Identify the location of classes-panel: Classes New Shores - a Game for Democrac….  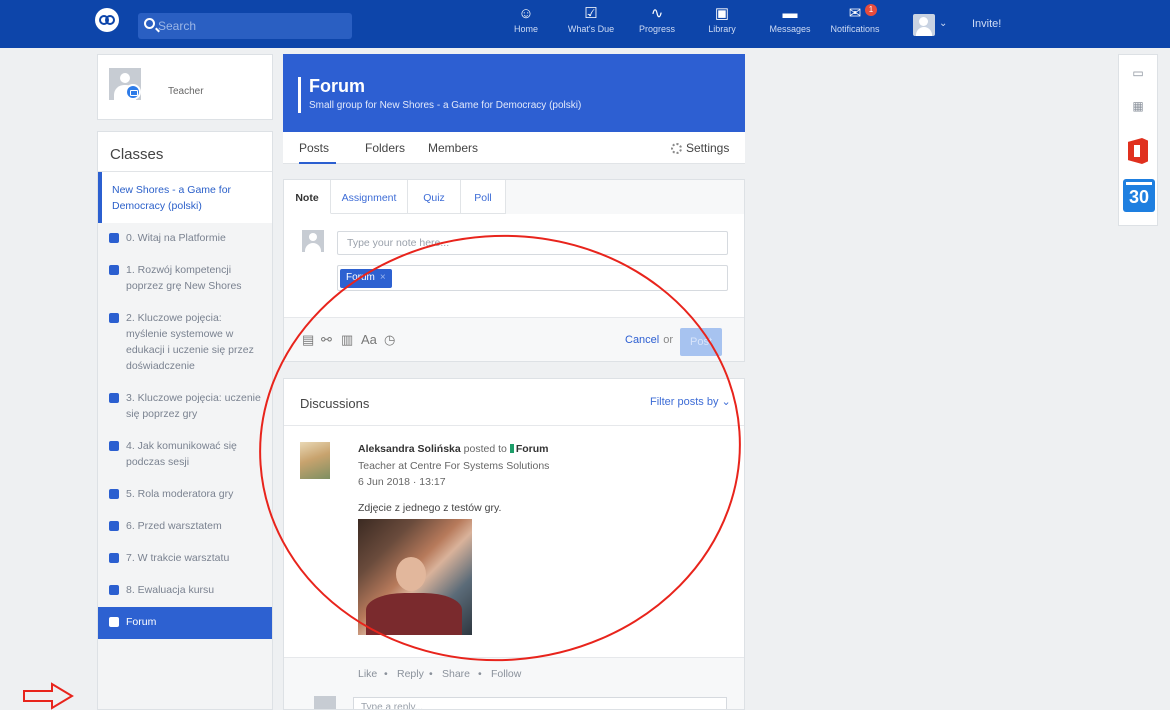
(185, 420).